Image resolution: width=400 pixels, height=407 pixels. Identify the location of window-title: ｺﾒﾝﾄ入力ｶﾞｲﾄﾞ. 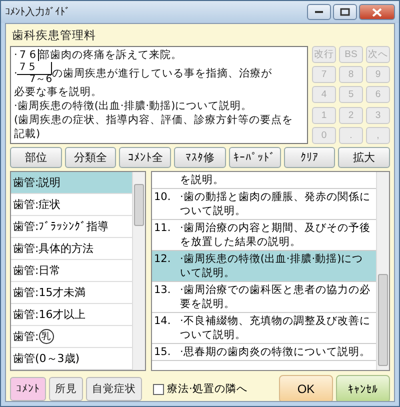
(37, 12).